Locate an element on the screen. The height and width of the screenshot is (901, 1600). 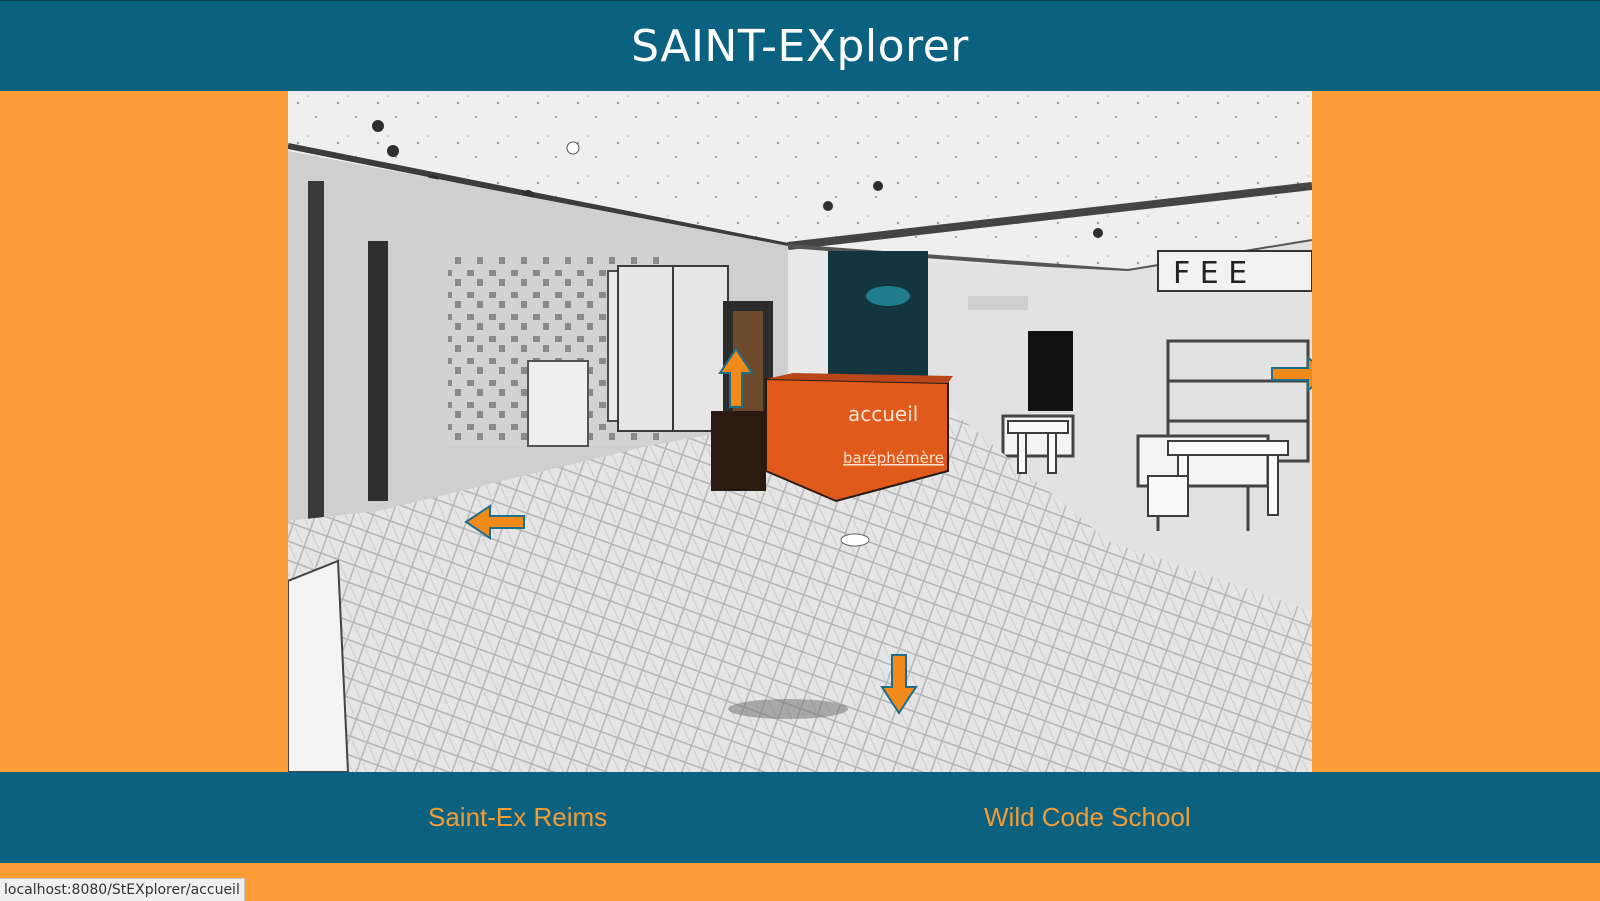
arrow-left-icon is located at coordinates (495, 522).